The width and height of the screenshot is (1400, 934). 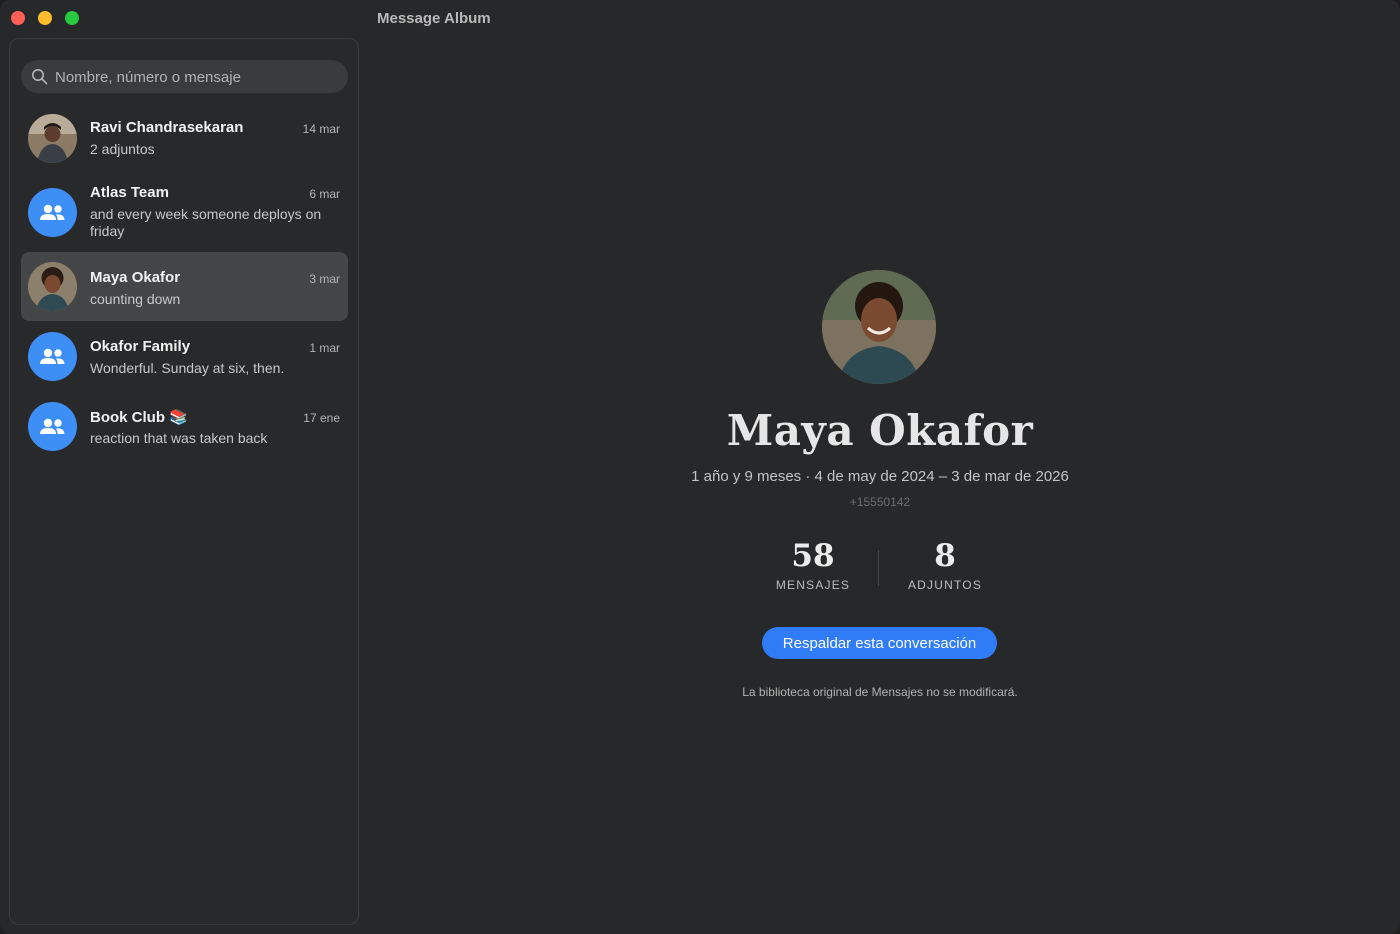 I want to click on stat-messages: 58 MENSAJES, so click(x=813, y=565).